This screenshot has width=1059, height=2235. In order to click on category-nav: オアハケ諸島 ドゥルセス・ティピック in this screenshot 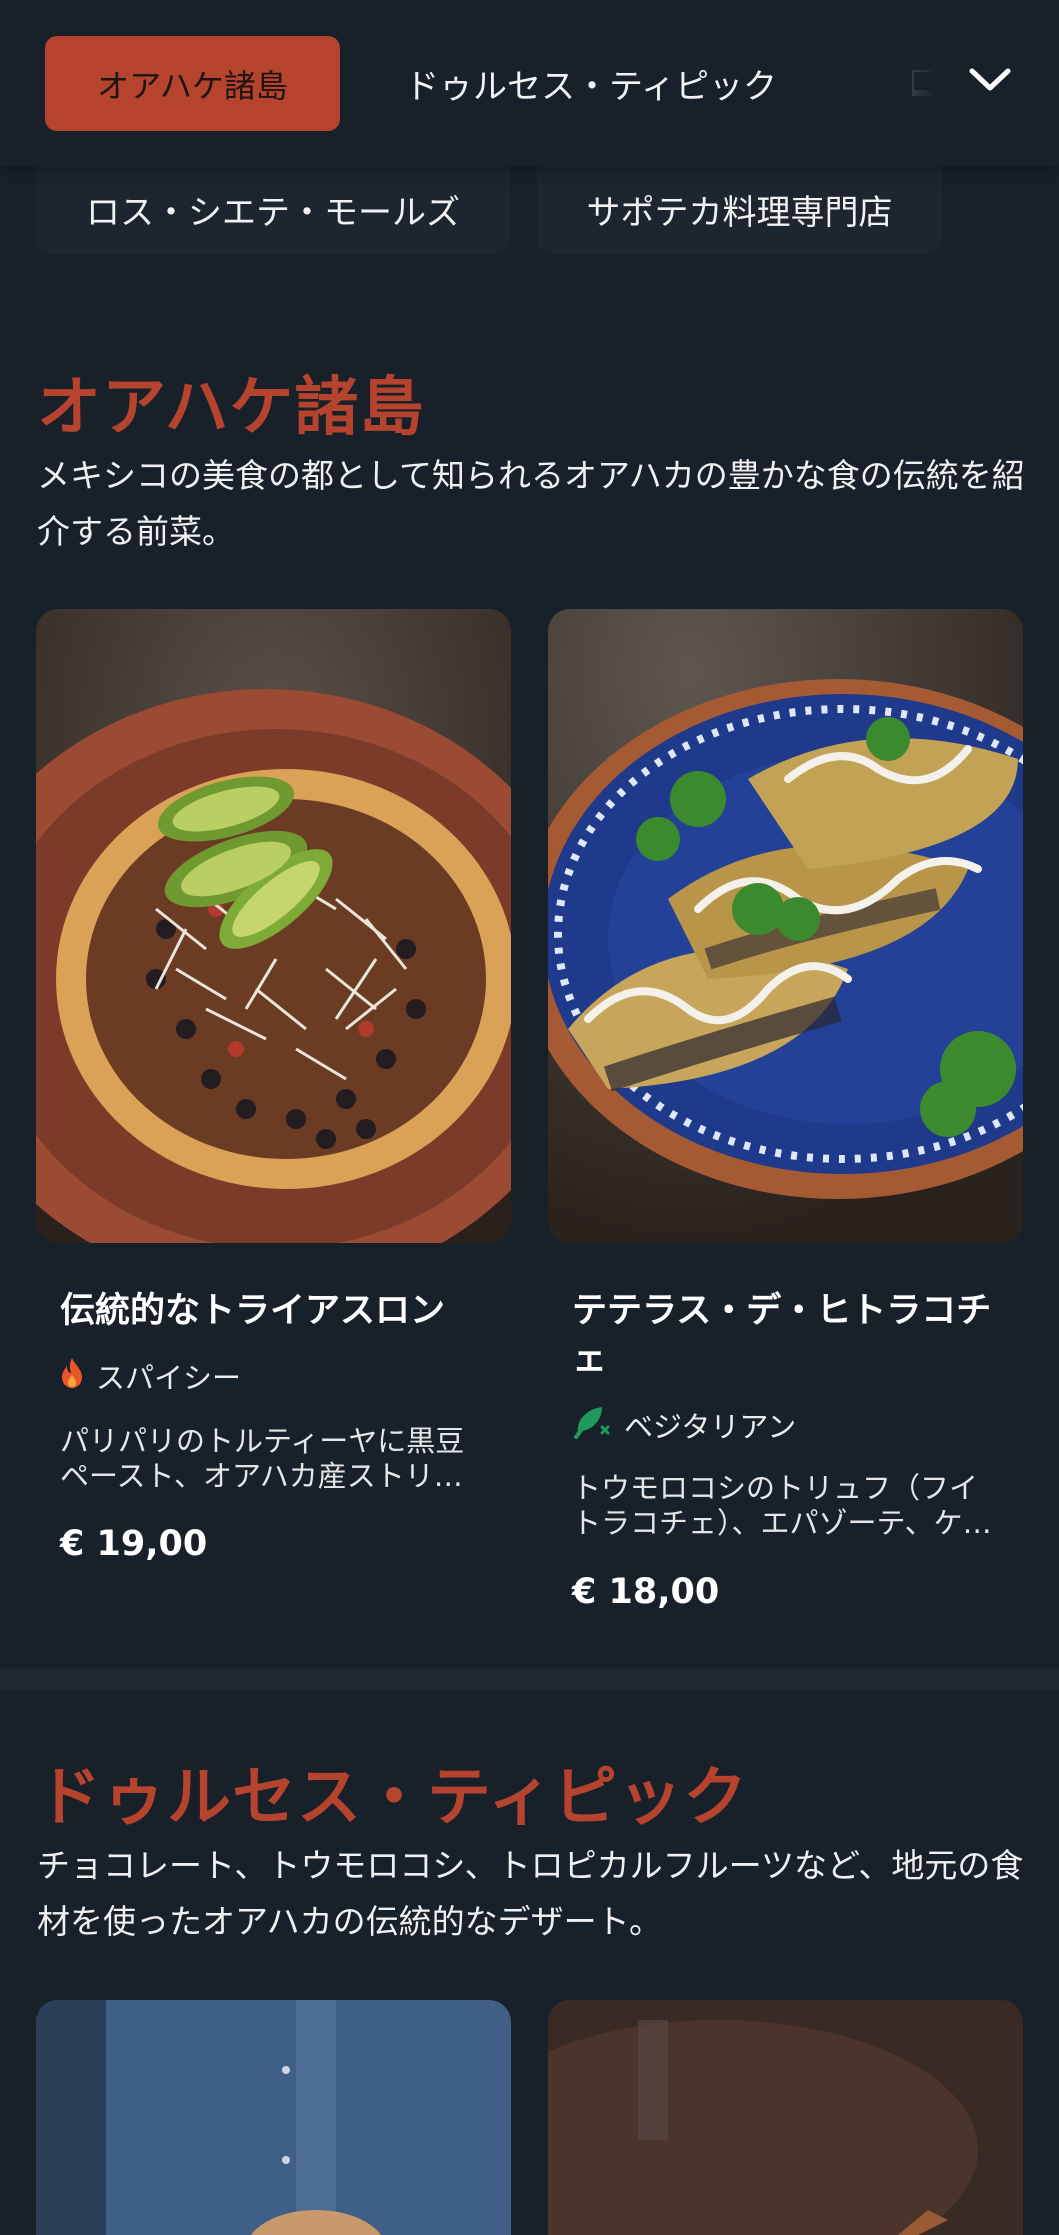, I will do `click(529, 83)`.